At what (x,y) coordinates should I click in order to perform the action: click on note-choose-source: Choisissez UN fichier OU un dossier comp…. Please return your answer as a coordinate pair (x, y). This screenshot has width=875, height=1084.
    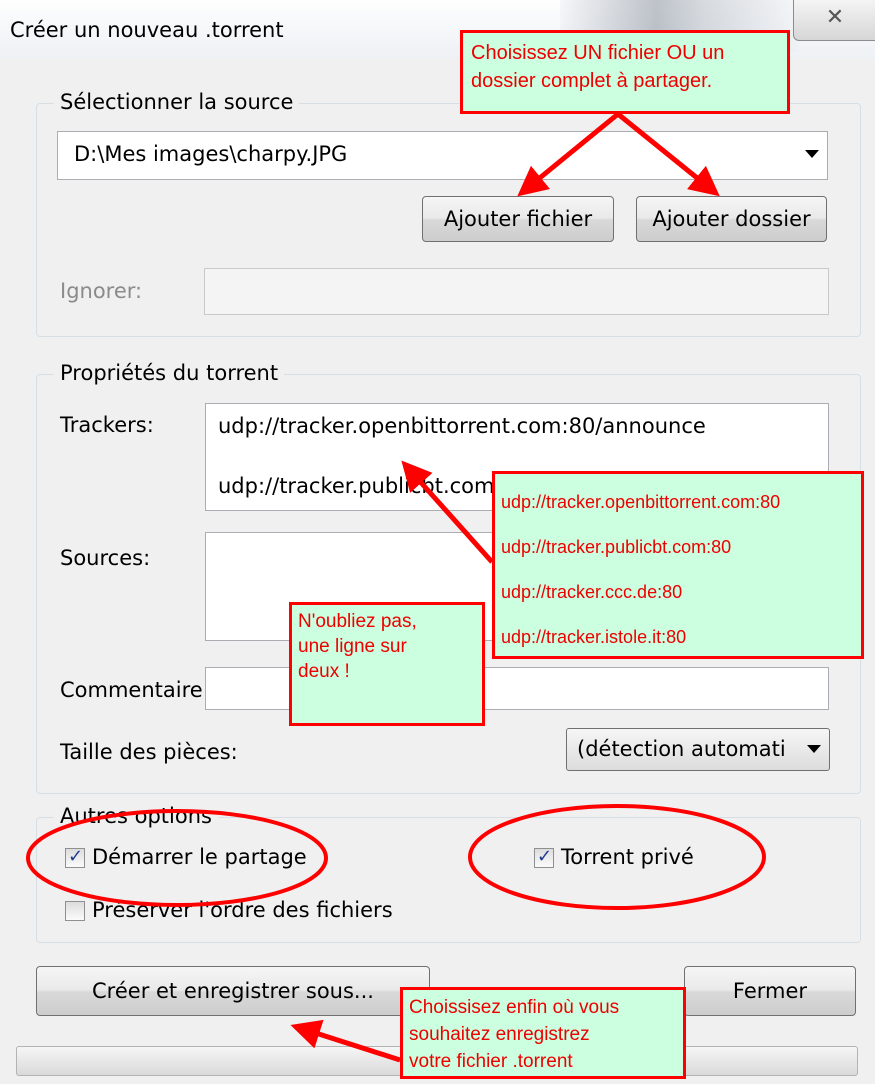
    Looking at the image, I should click on (625, 72).